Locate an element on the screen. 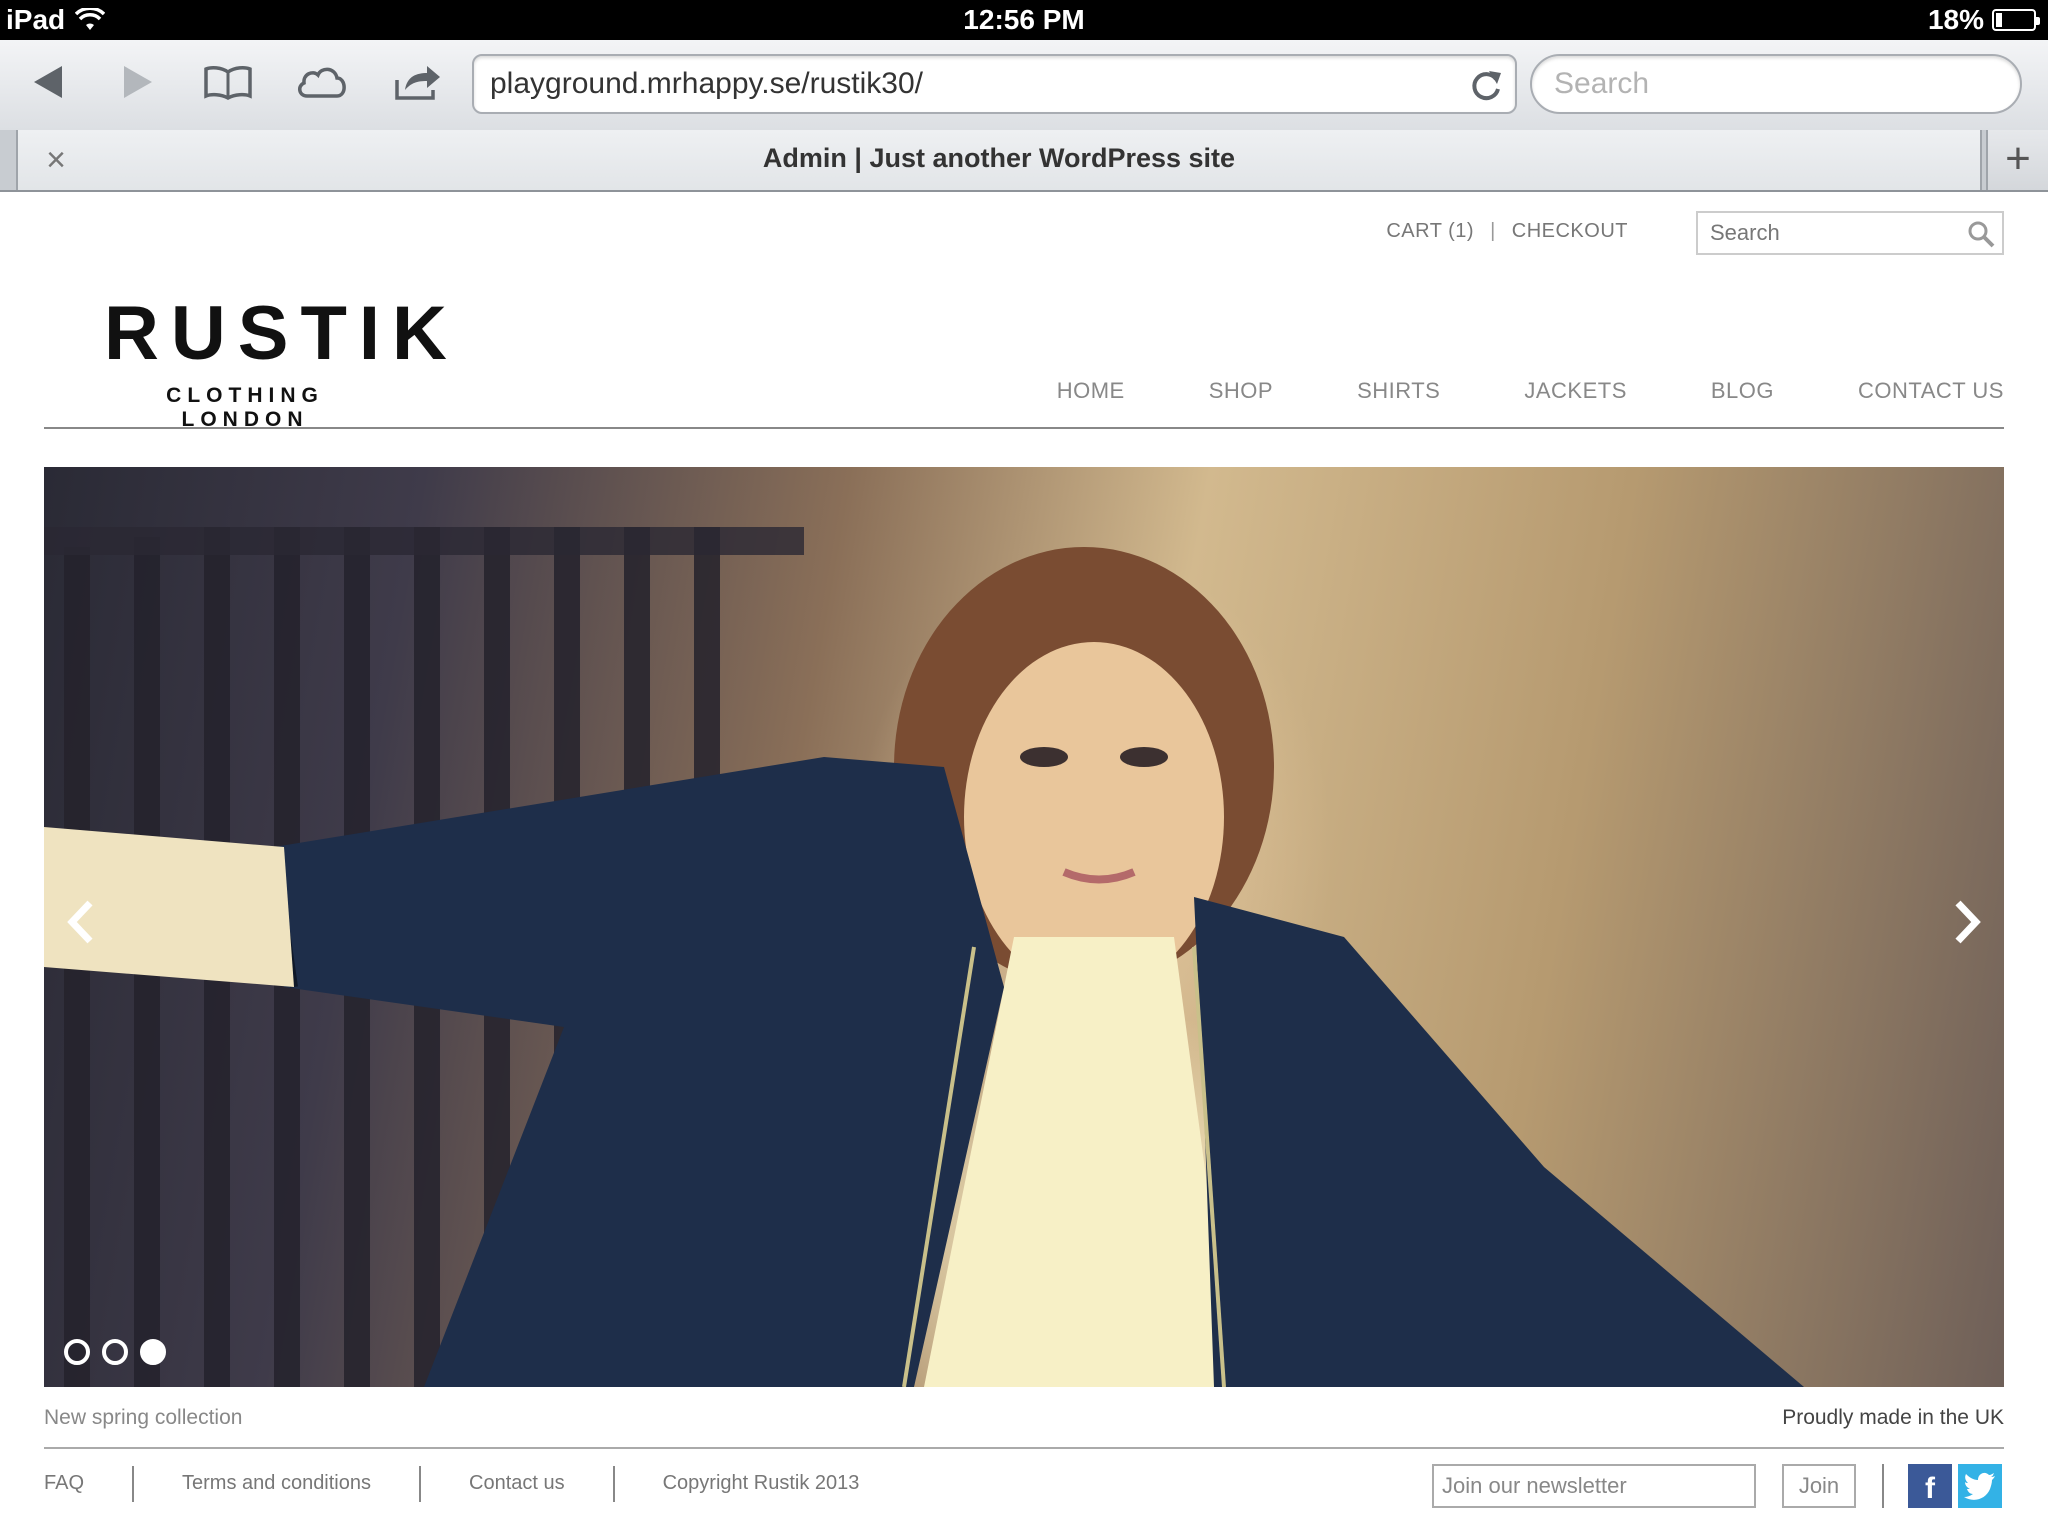 Image resolution: width=2048 pixels, height=1536 pixels. browser-search-field: Search is located at coordinates (1776, 84).